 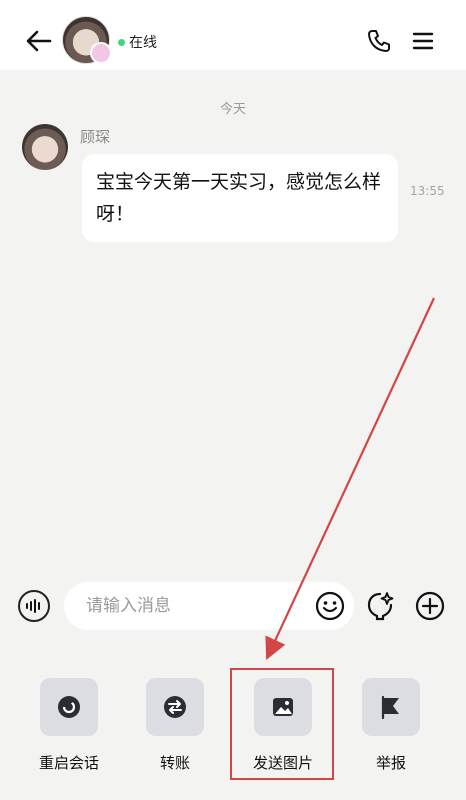 I want to click on status-bar, so click(x=233, y=5).